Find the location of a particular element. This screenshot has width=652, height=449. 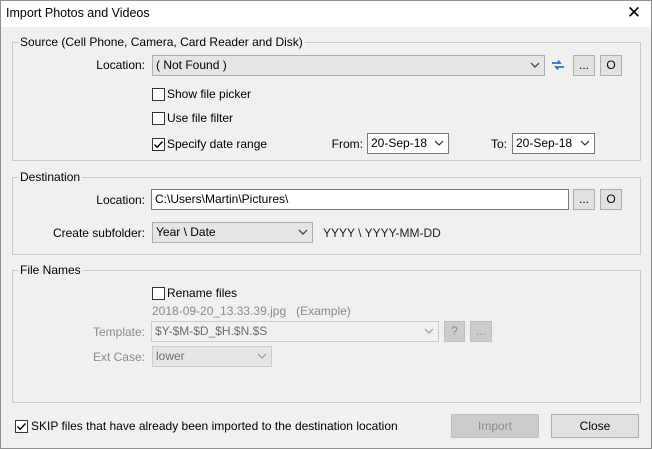

from-label: From: is located at coordinates (347, 144).